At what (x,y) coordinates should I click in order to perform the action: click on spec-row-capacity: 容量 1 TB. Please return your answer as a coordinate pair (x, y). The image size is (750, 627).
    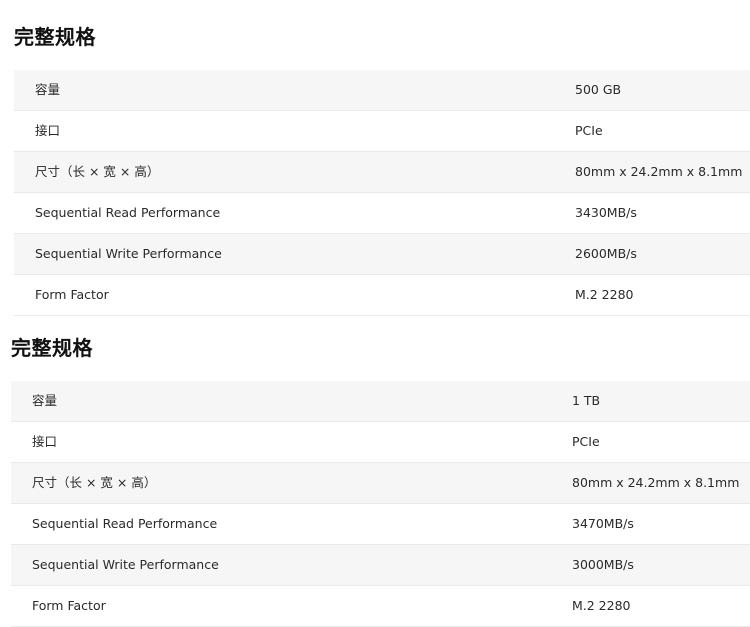
    Looking at the image, I should click on (380, 401).